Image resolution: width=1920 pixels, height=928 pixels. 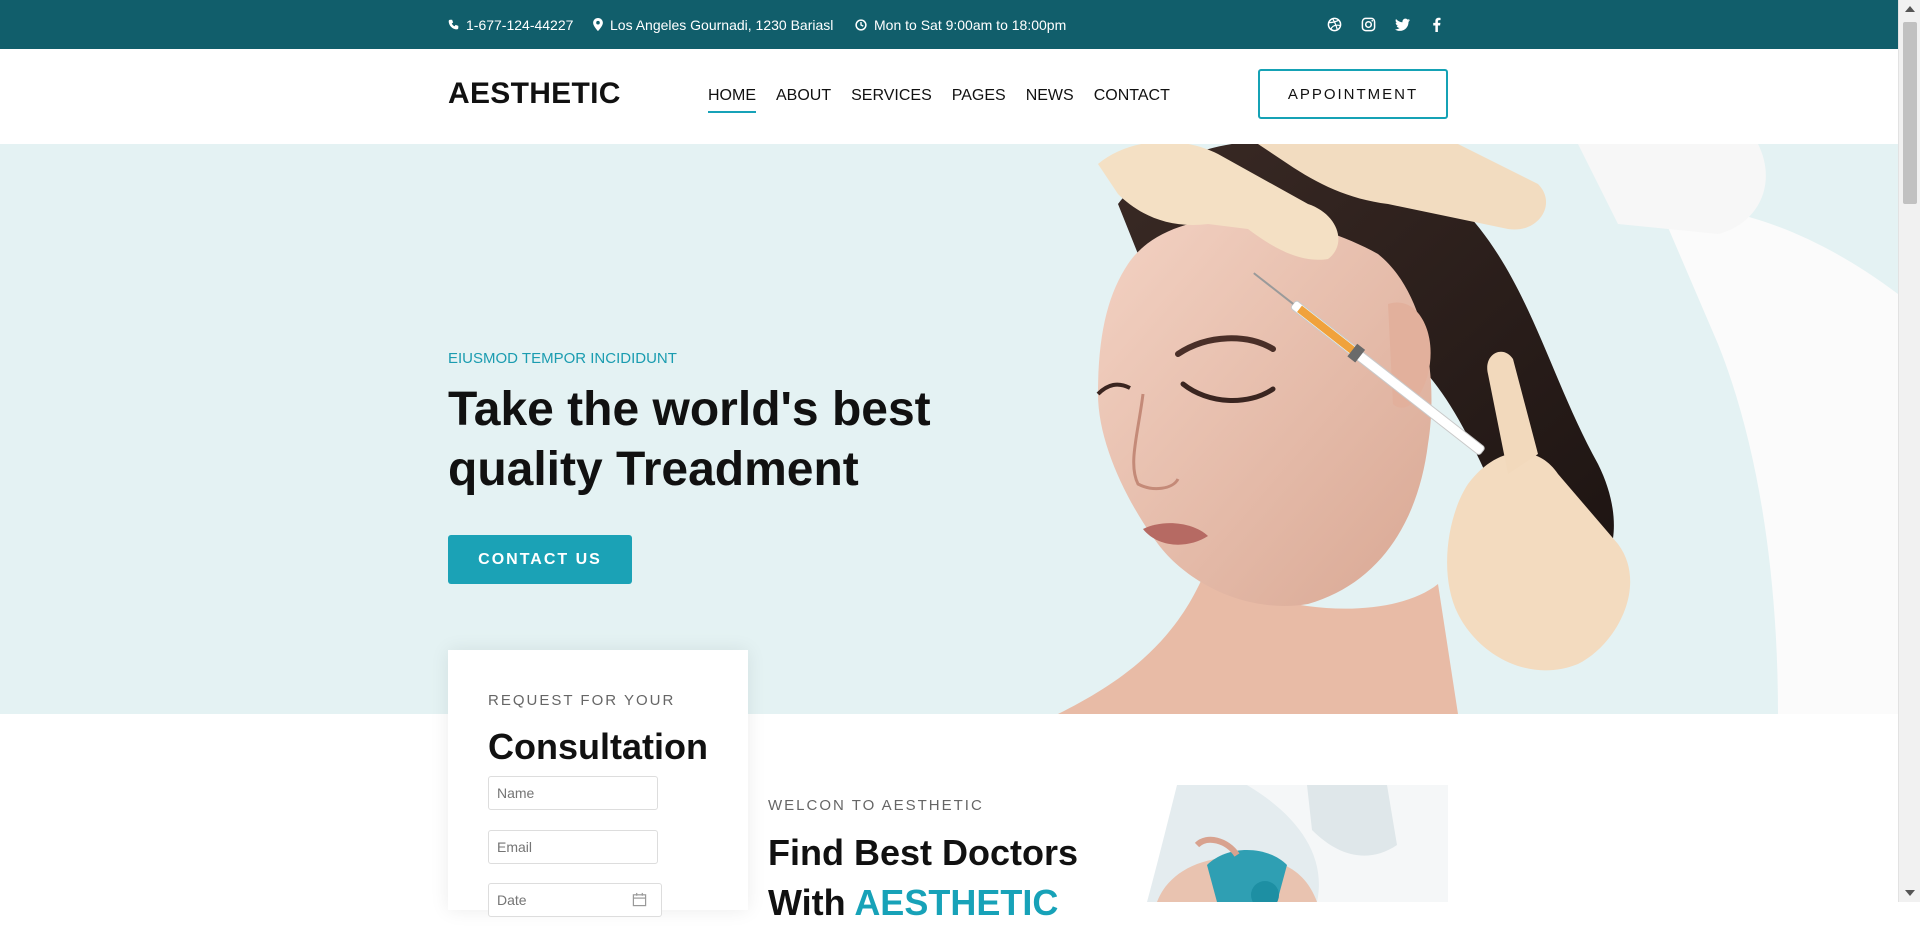 I want to click on scroll-thumb, so click(x=1910, y=113).